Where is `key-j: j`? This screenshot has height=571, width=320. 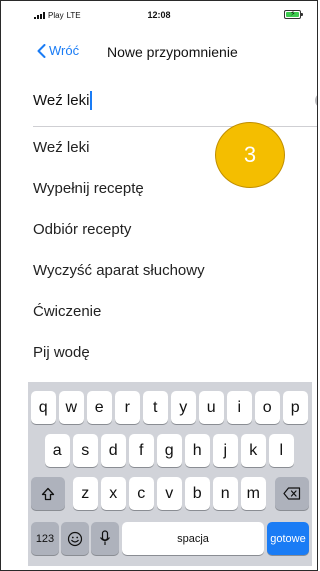
key-j: j is located at coordinates (225, 450).